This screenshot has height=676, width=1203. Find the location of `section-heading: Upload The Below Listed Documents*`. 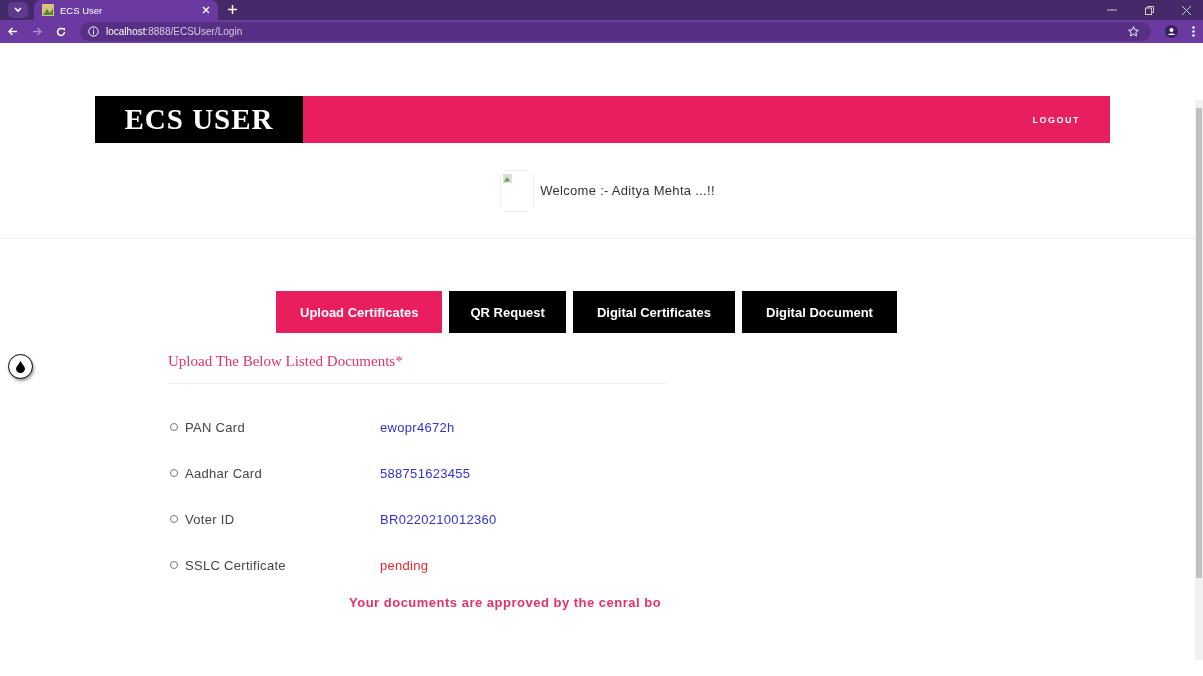

section-heading: Upload The Below Listed Documents* is located at coordinates (286, 361).